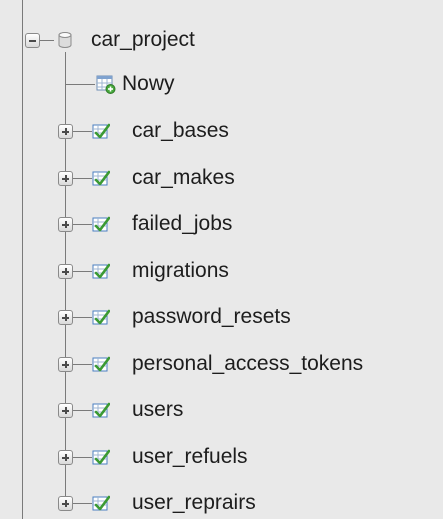 Image resolution: width=443 pixels, height=519 pixels. What do you see at coordinates (180, 271) in the screenshot?
I see `table-name-label: migrations` at bounding box center [180, 271].